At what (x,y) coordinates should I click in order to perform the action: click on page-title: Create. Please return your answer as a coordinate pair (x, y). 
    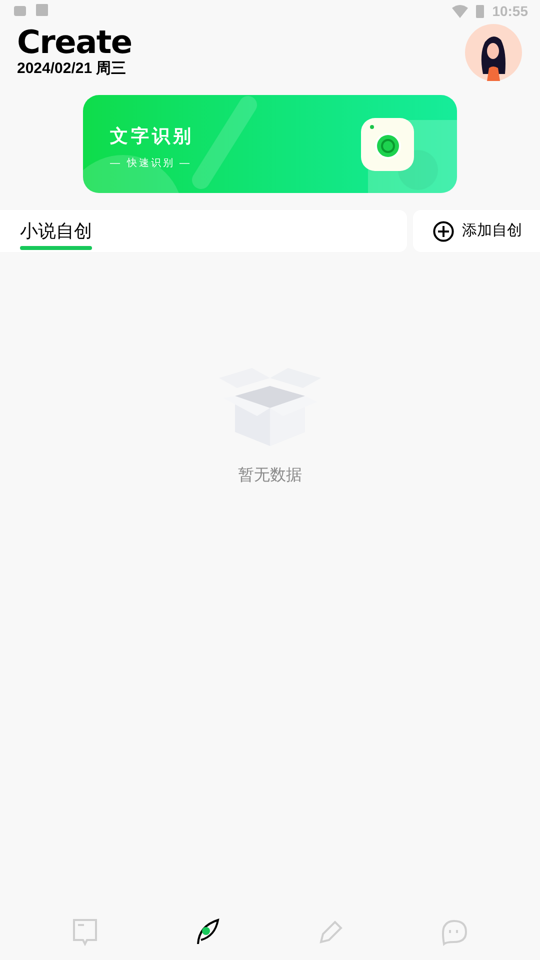
    Looking at the image, I should click on (74, 42).